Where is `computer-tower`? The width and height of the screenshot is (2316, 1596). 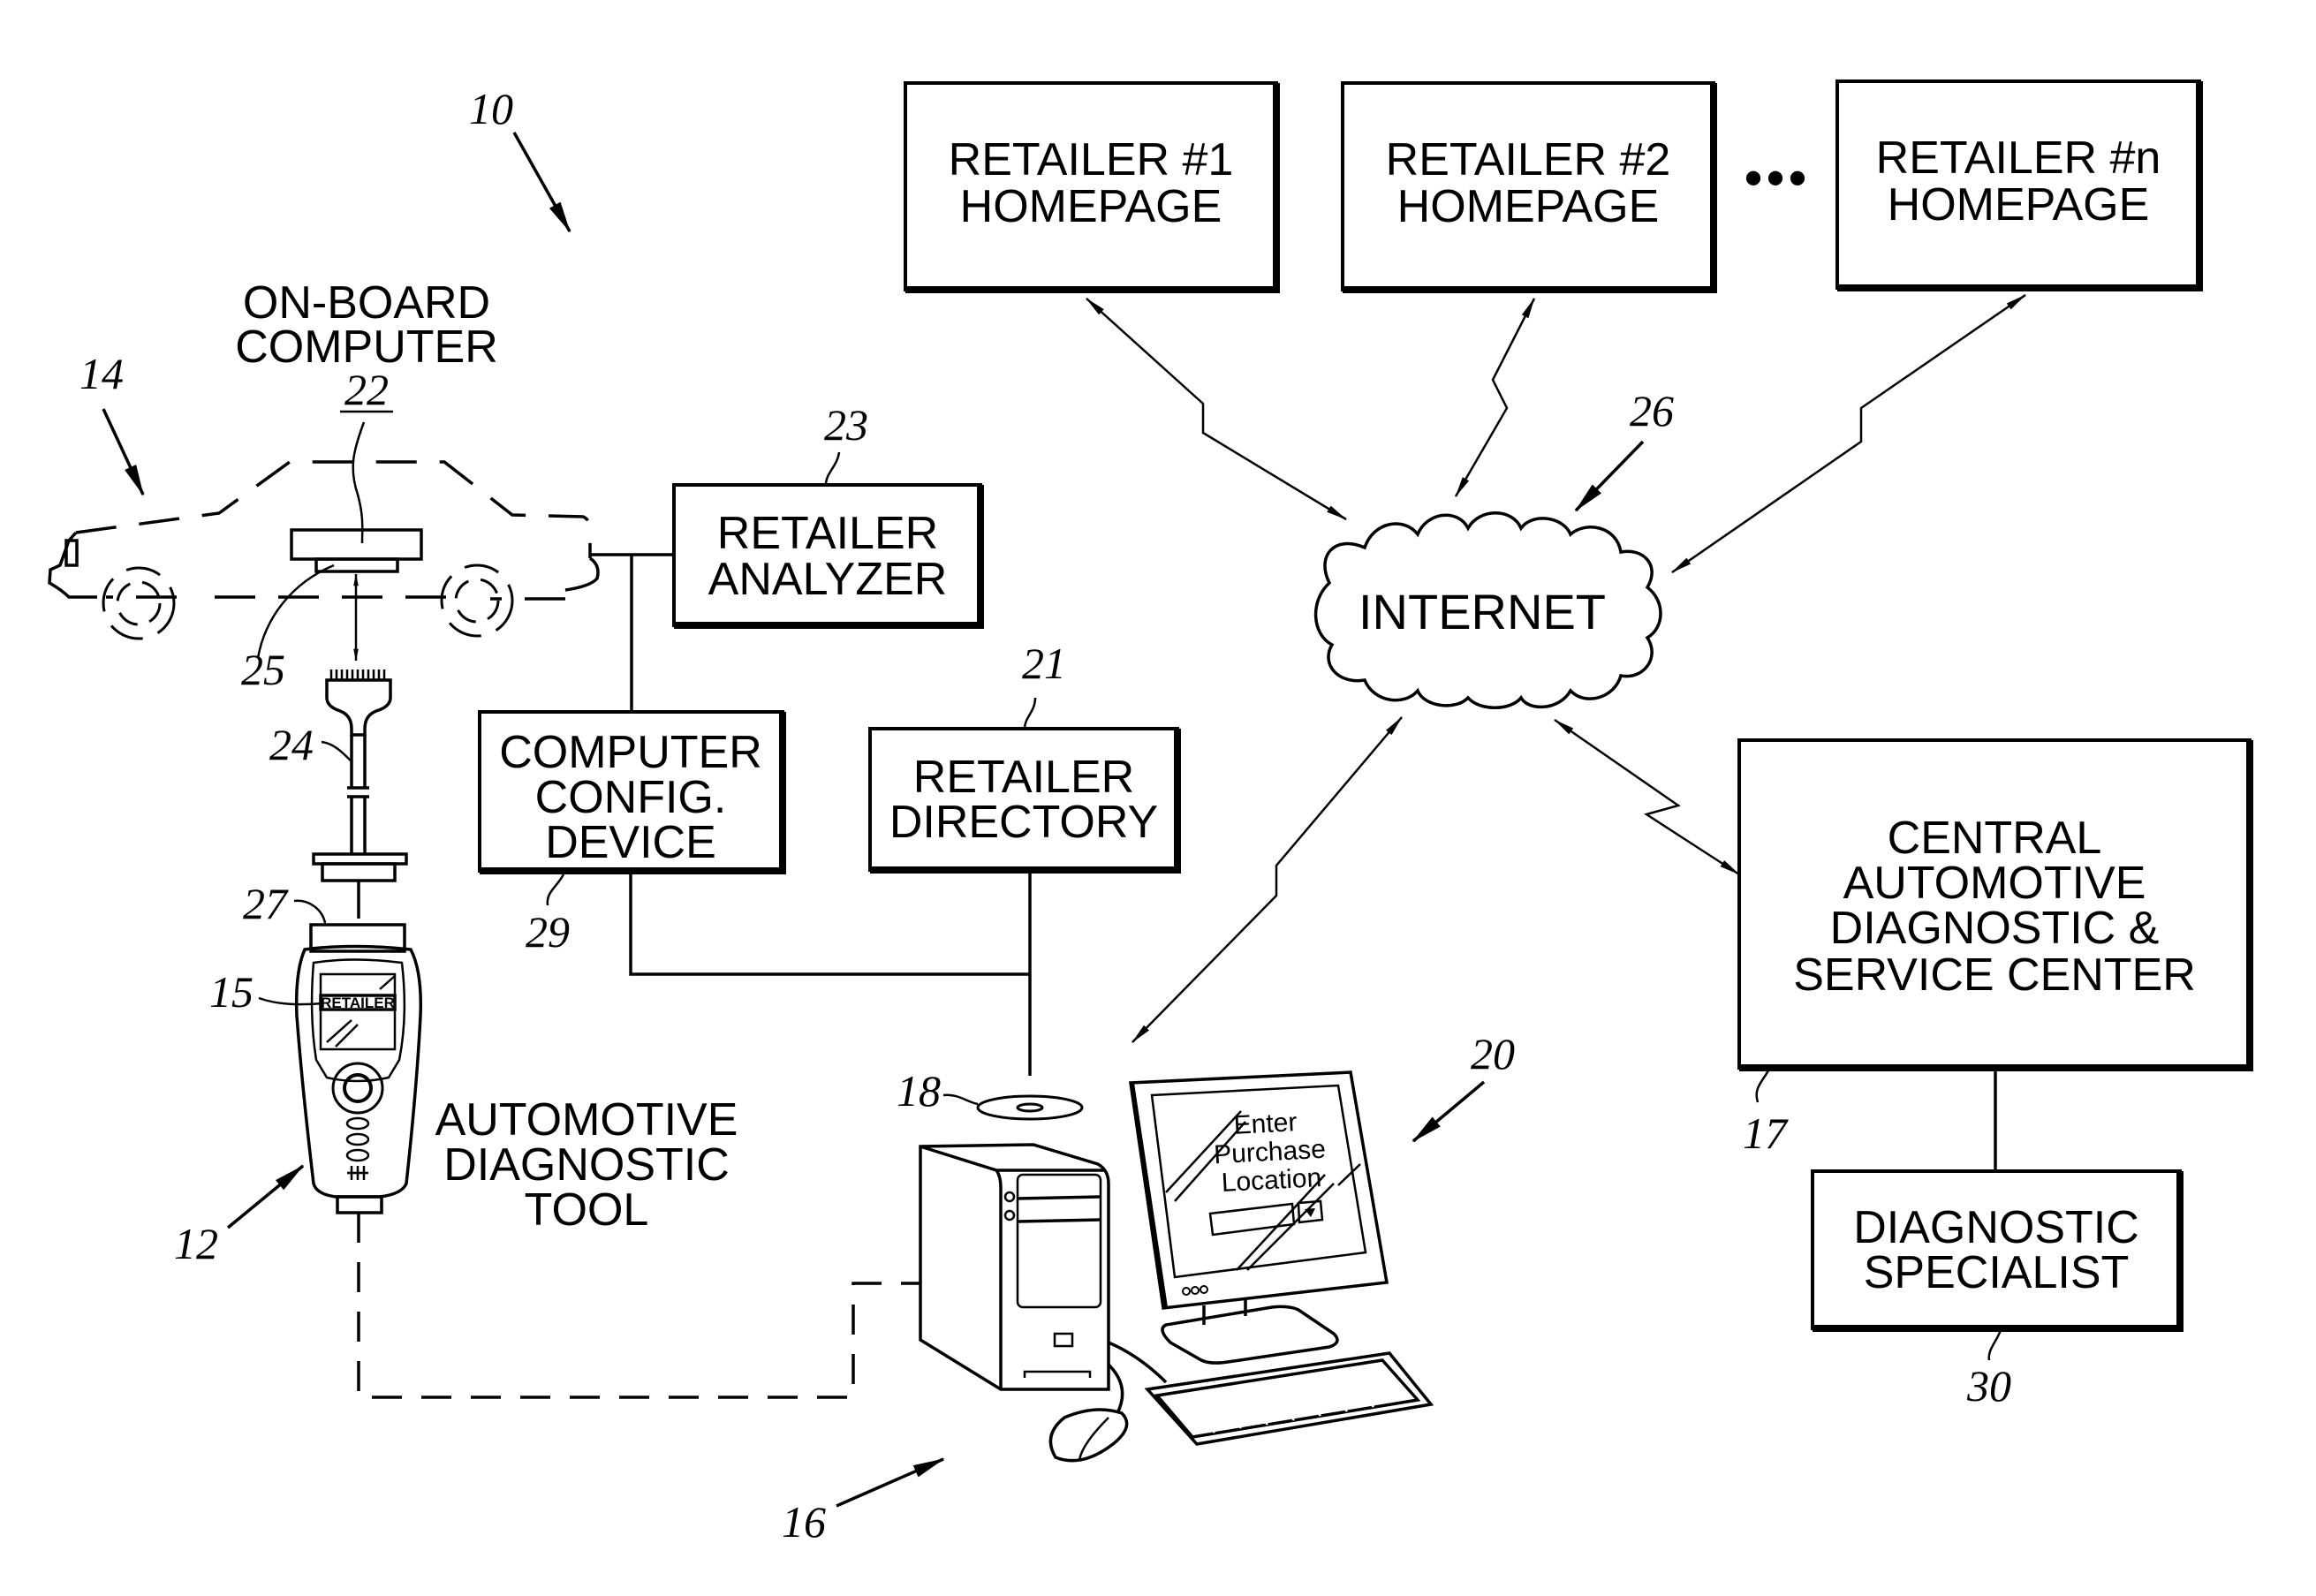
computer-tower is located at coordinates (1015, 1267).